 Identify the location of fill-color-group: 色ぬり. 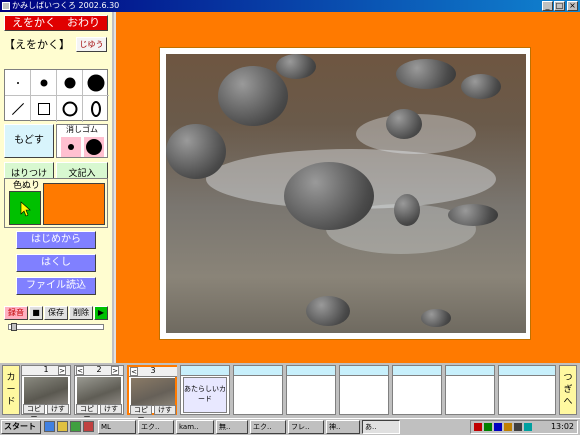
(56, 203).